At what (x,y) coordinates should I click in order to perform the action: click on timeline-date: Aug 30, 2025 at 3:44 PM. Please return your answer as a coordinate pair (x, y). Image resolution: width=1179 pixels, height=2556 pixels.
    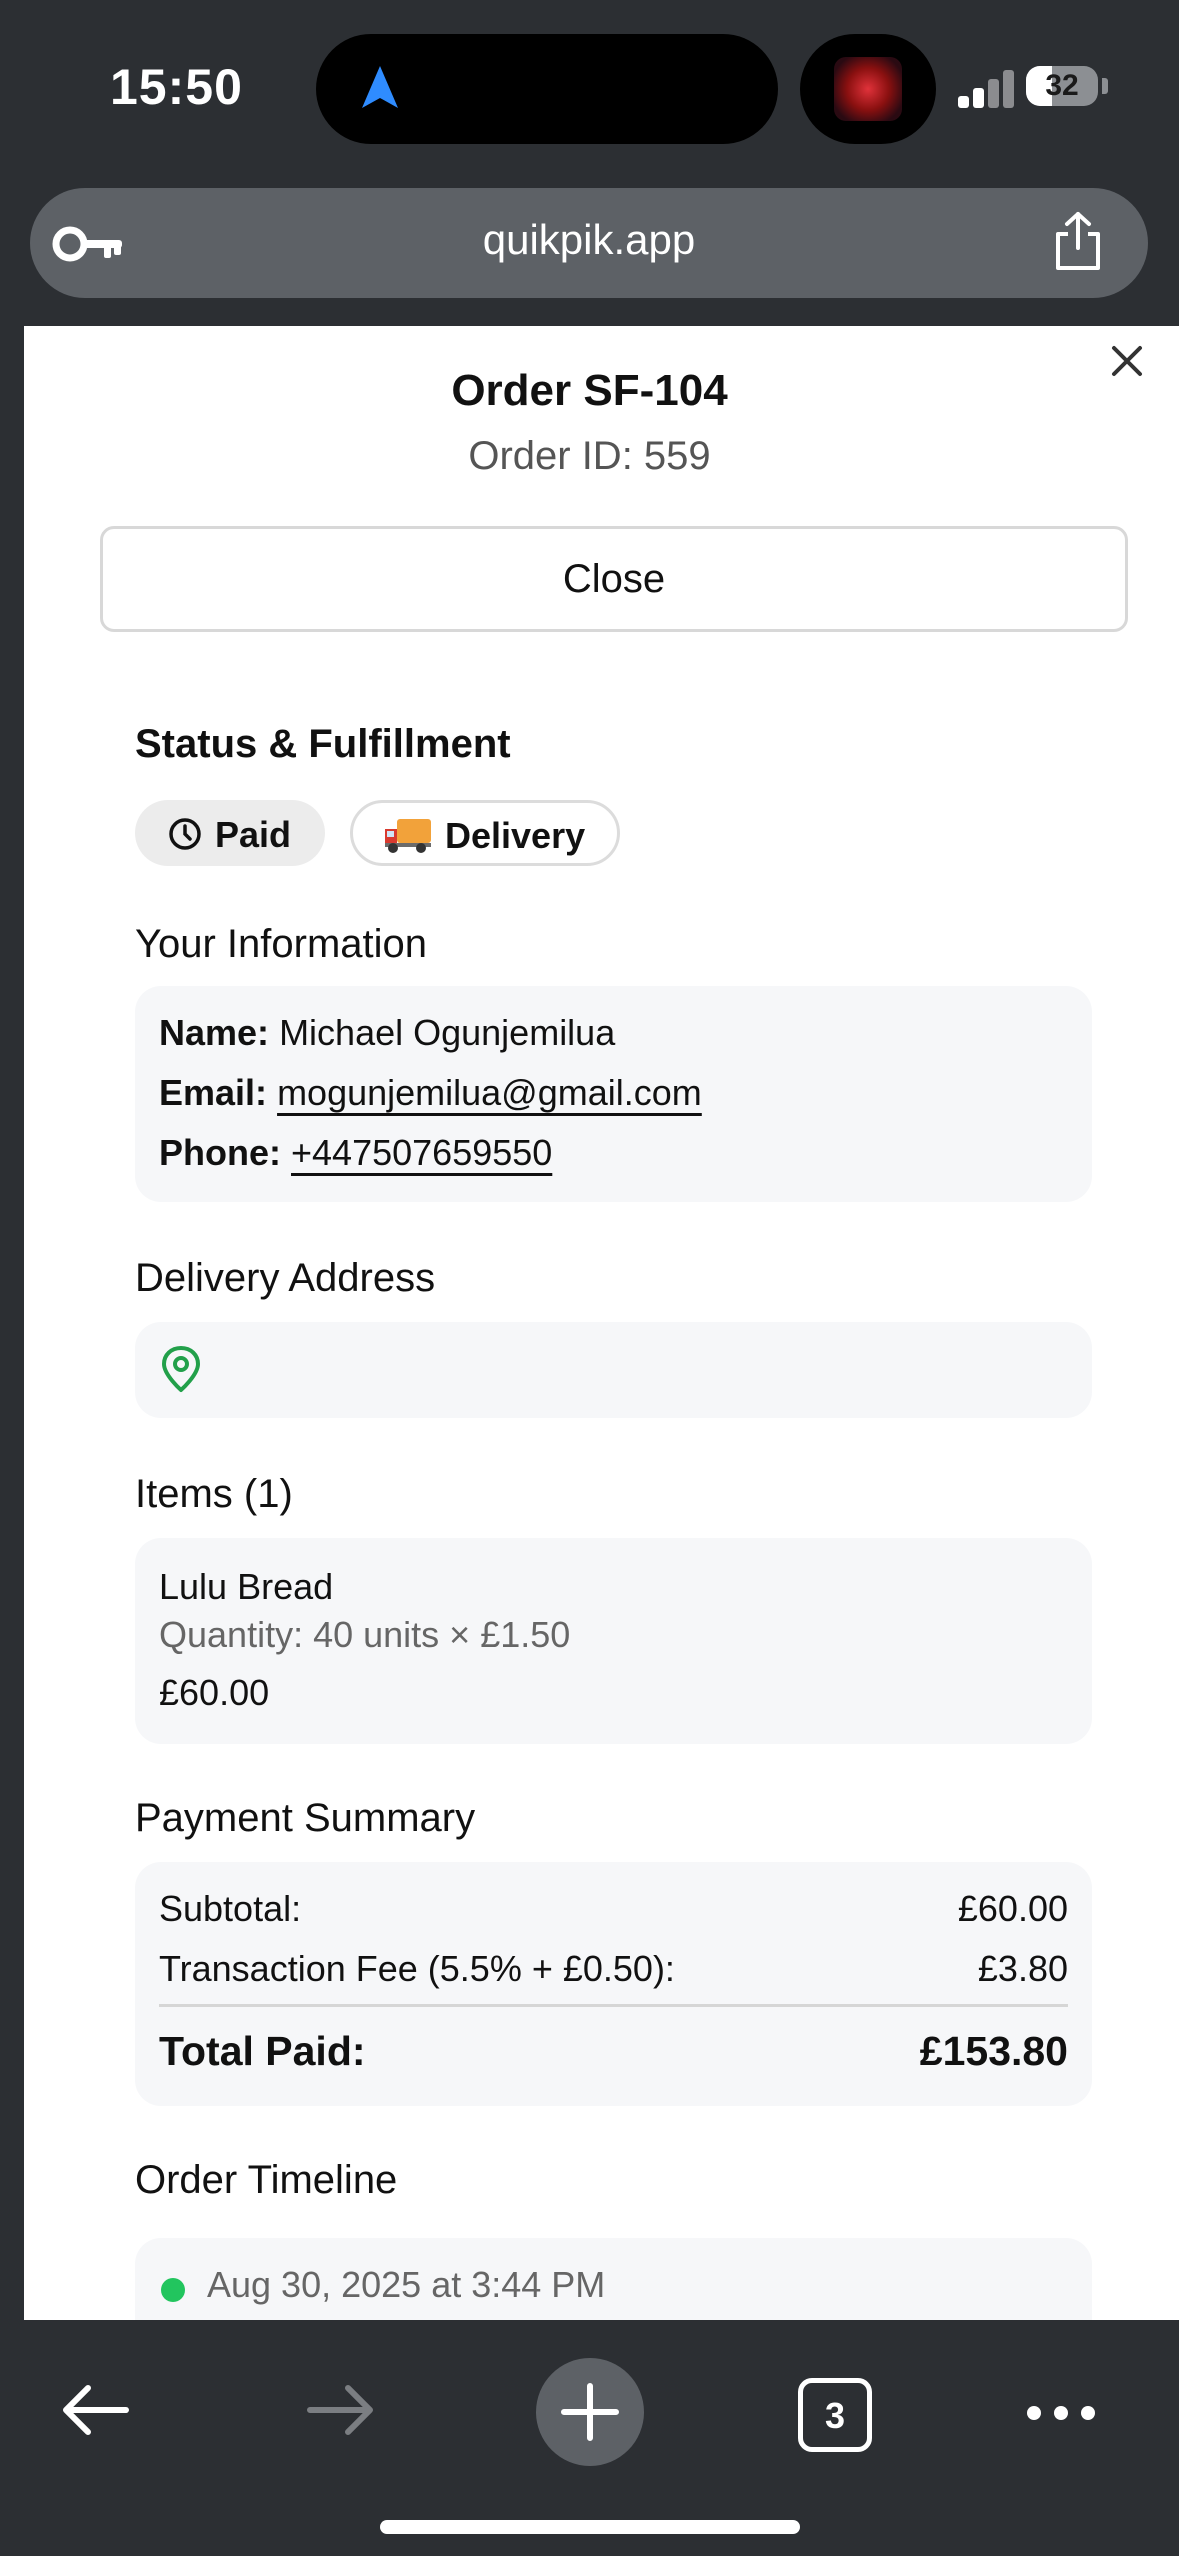
    Looking at the image, I should click on (406, 2284).